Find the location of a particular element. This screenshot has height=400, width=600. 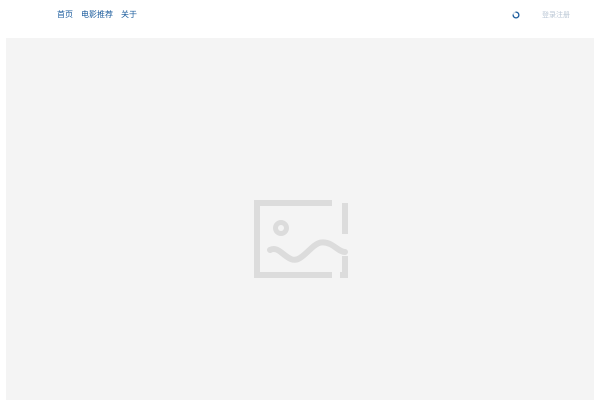

image-placeholder-icon is located at coordinates (301, 239).